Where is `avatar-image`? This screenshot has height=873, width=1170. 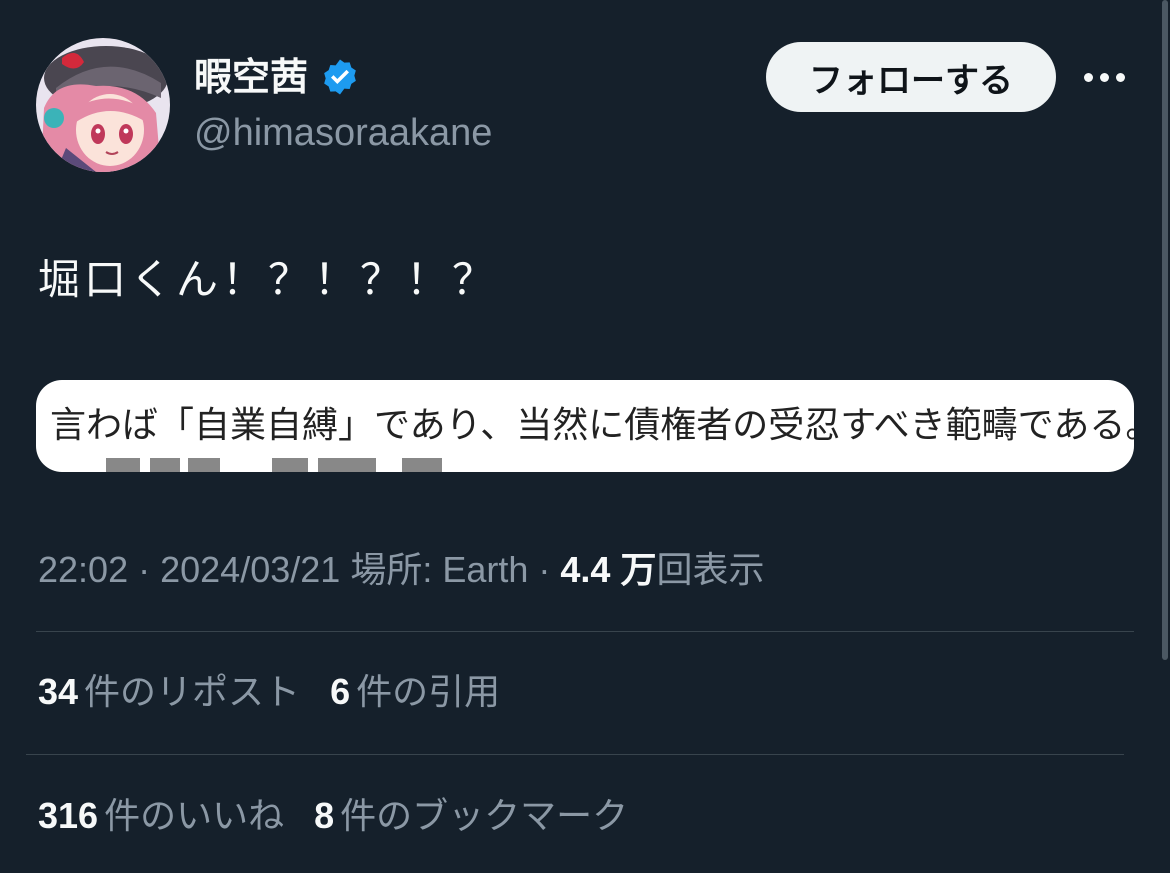 avatar-image is located at coordinates (103, 105).